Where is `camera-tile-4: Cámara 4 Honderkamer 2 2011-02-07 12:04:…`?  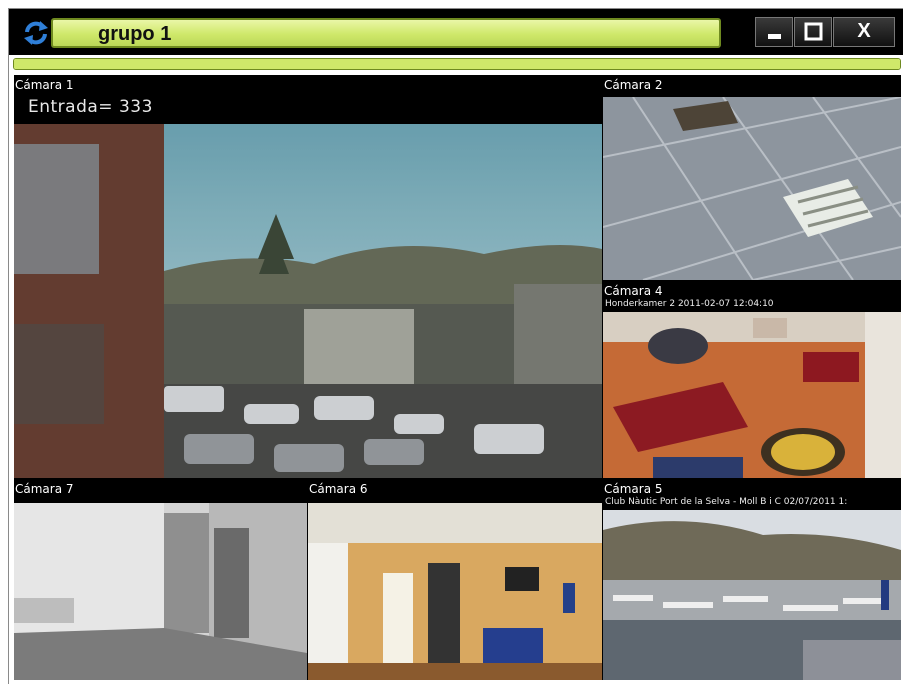
camera-tile-4: Cámara 4 Honderkamer 2 2011-02-07 12:04:… is located at coordinates (752, 379).